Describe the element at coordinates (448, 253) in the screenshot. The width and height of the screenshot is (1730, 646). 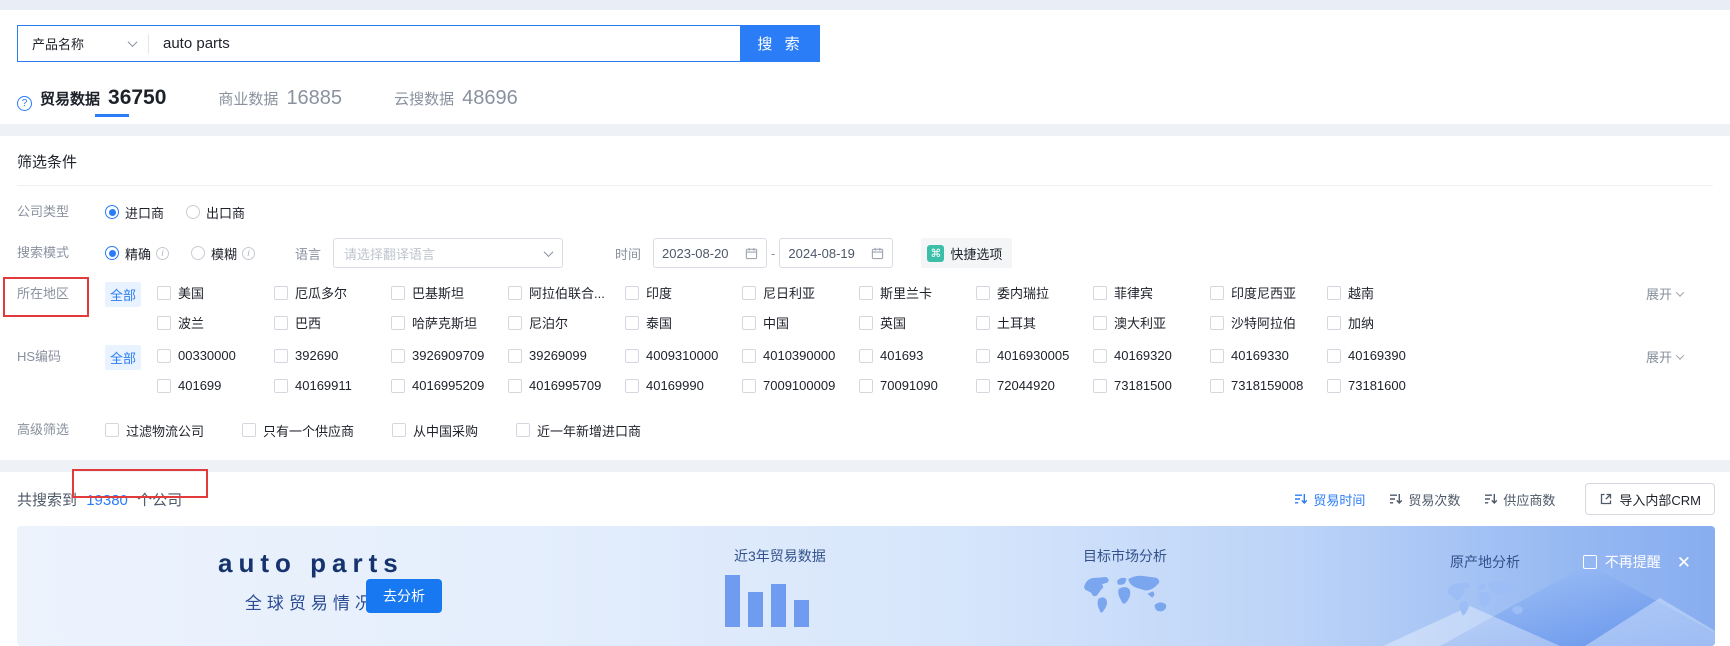
I see `language-select: 请选择翻译语言` at that location.